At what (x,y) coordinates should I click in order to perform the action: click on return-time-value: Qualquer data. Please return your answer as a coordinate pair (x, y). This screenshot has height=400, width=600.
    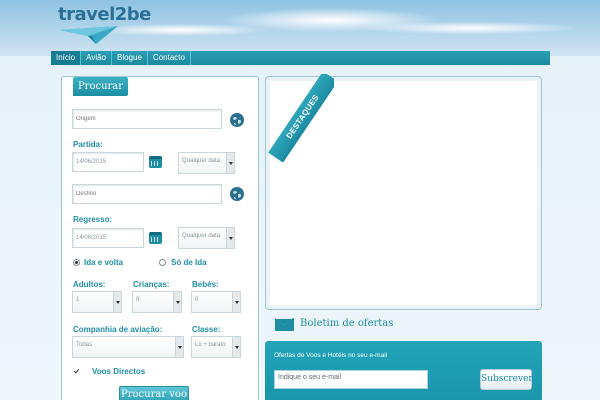
    Looking at the image, I should click on (201, 236).